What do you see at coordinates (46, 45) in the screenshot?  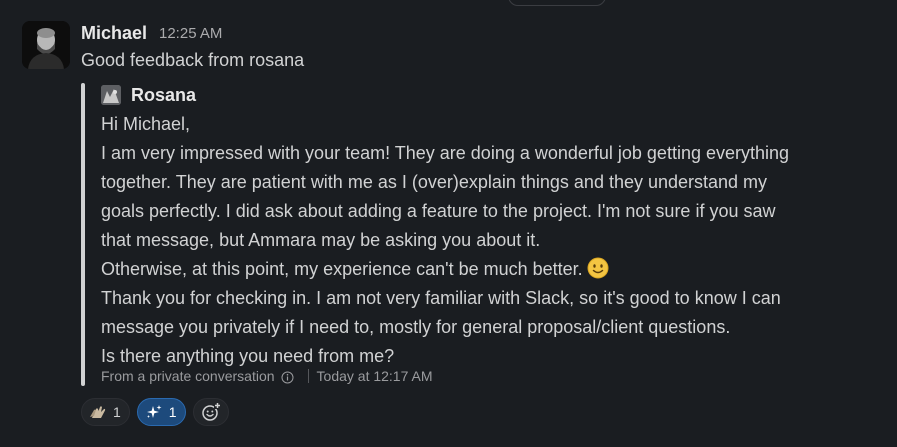 I see `sender-avatar` at bounding box center [46, 45].